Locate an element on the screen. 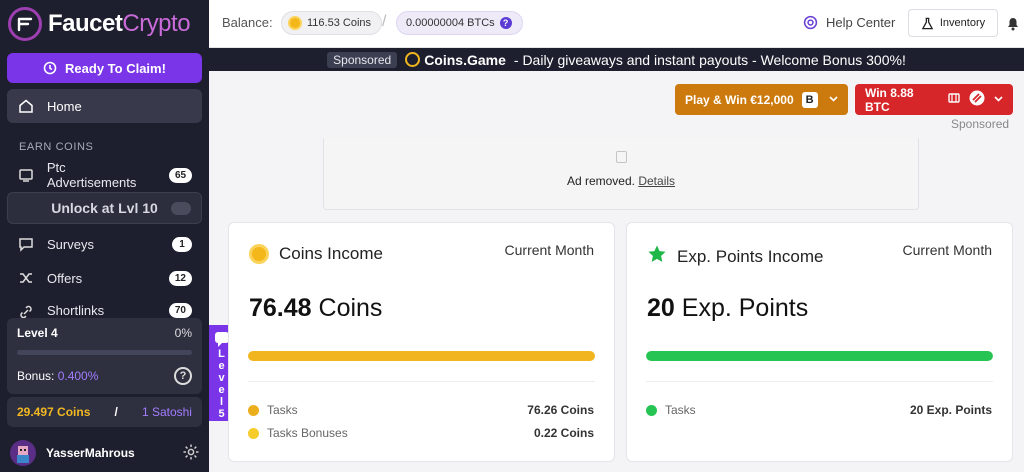 The width and height of the screenshot is (1024, 472). card-amount: 20 Exp. Points is located at coordinates (727, 308).